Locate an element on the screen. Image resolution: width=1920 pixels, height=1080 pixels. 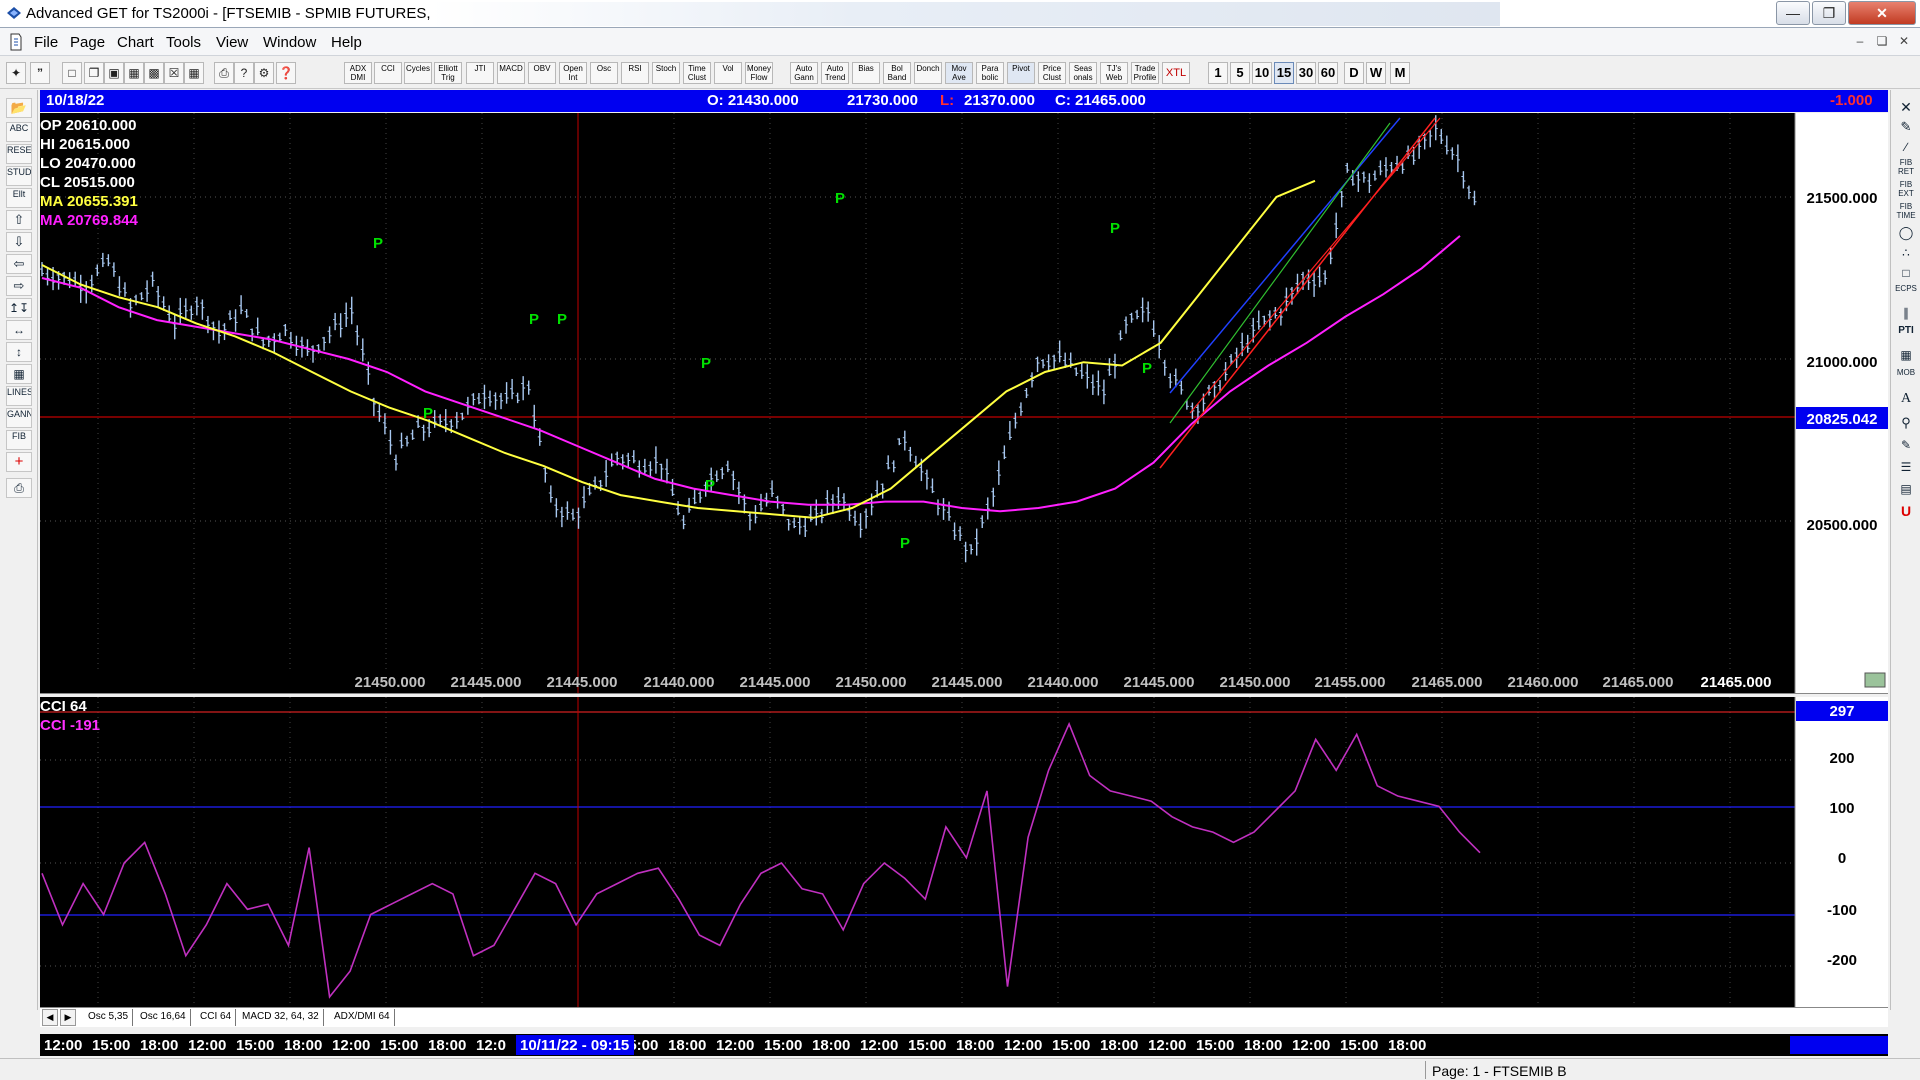
tab-scroll-right-button: ▶ is located at coordinates (68, 1017).